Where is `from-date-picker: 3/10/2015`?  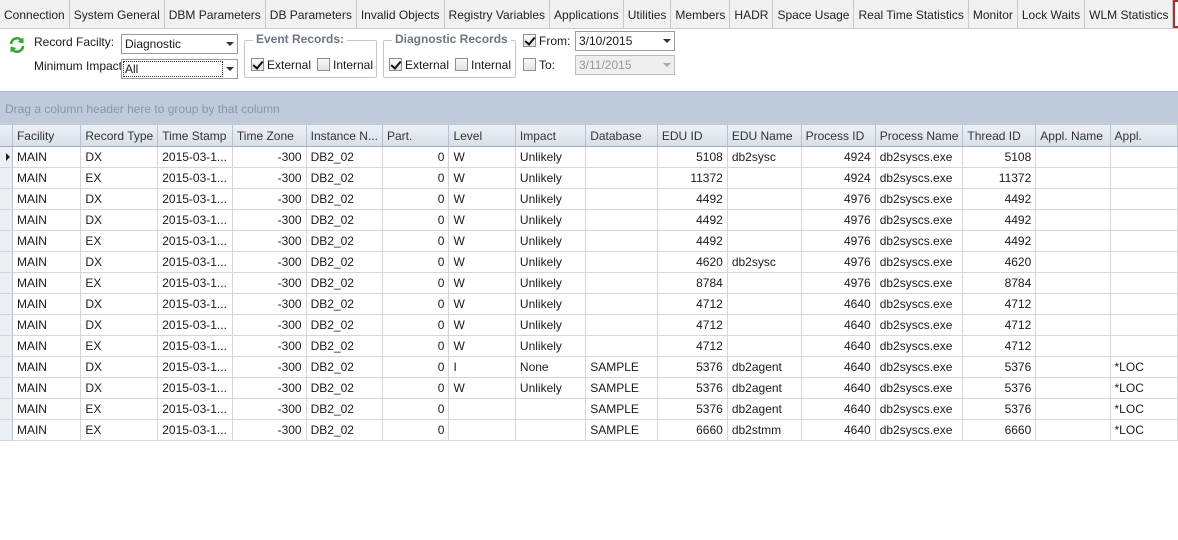 from-date-picker: 3/10/2015 is located at coordinates (625, 41).